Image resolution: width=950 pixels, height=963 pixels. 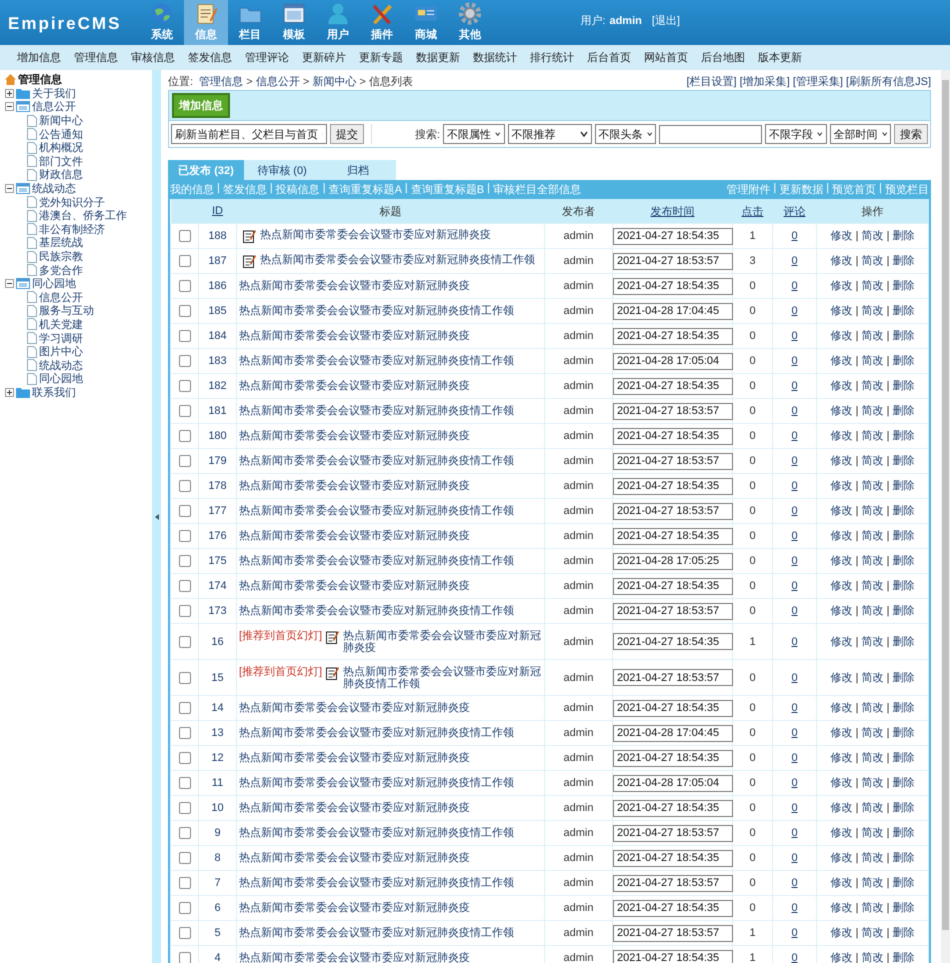 What do you see at coordinates (911, 134) in the screenshot?
I see `search-button: 搜索` at bounding box center [911, 134].